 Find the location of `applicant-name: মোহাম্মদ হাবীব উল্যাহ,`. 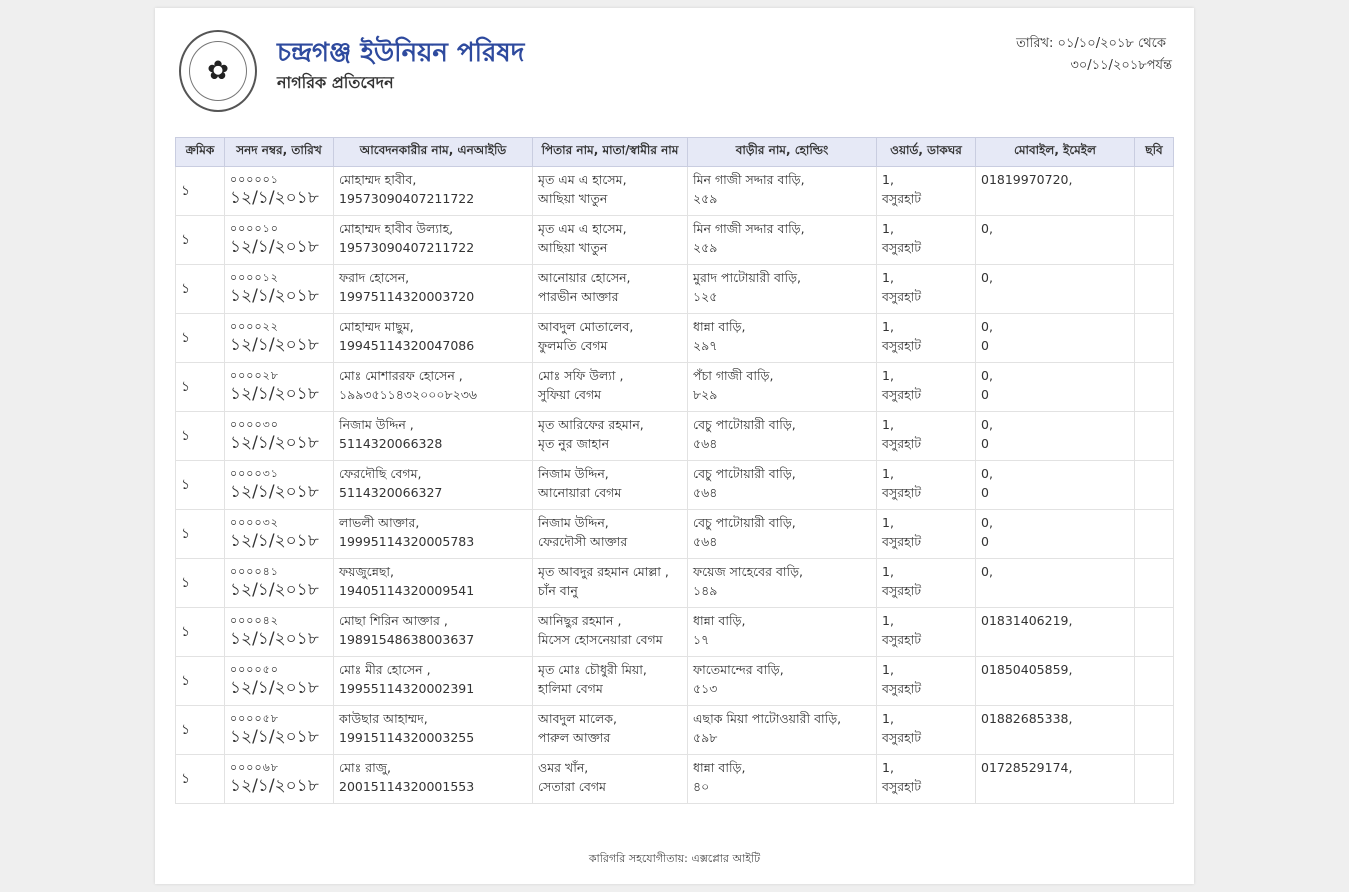

applicant-name: মোহাম্মদ হাবীব উল্যাহ, is located at coordinates (396, 228).